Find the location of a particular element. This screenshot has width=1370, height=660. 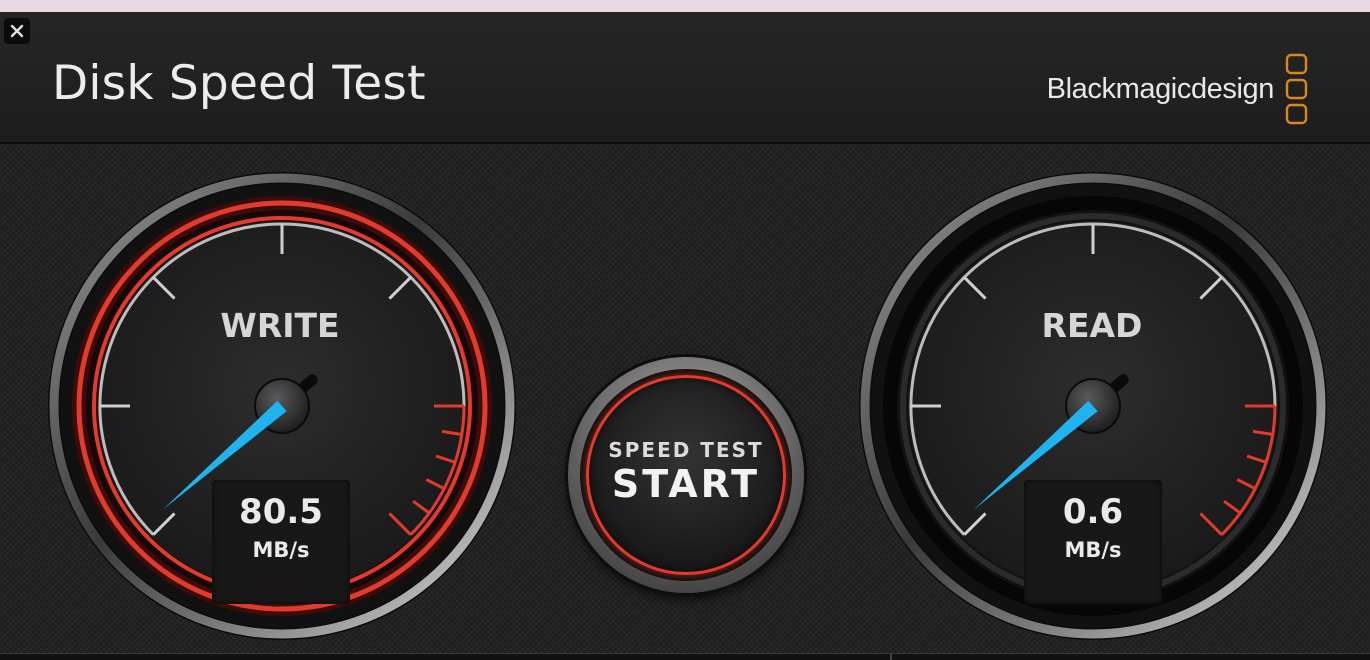

blackmagic-logo-icon is located at coordinates (1296, 89).